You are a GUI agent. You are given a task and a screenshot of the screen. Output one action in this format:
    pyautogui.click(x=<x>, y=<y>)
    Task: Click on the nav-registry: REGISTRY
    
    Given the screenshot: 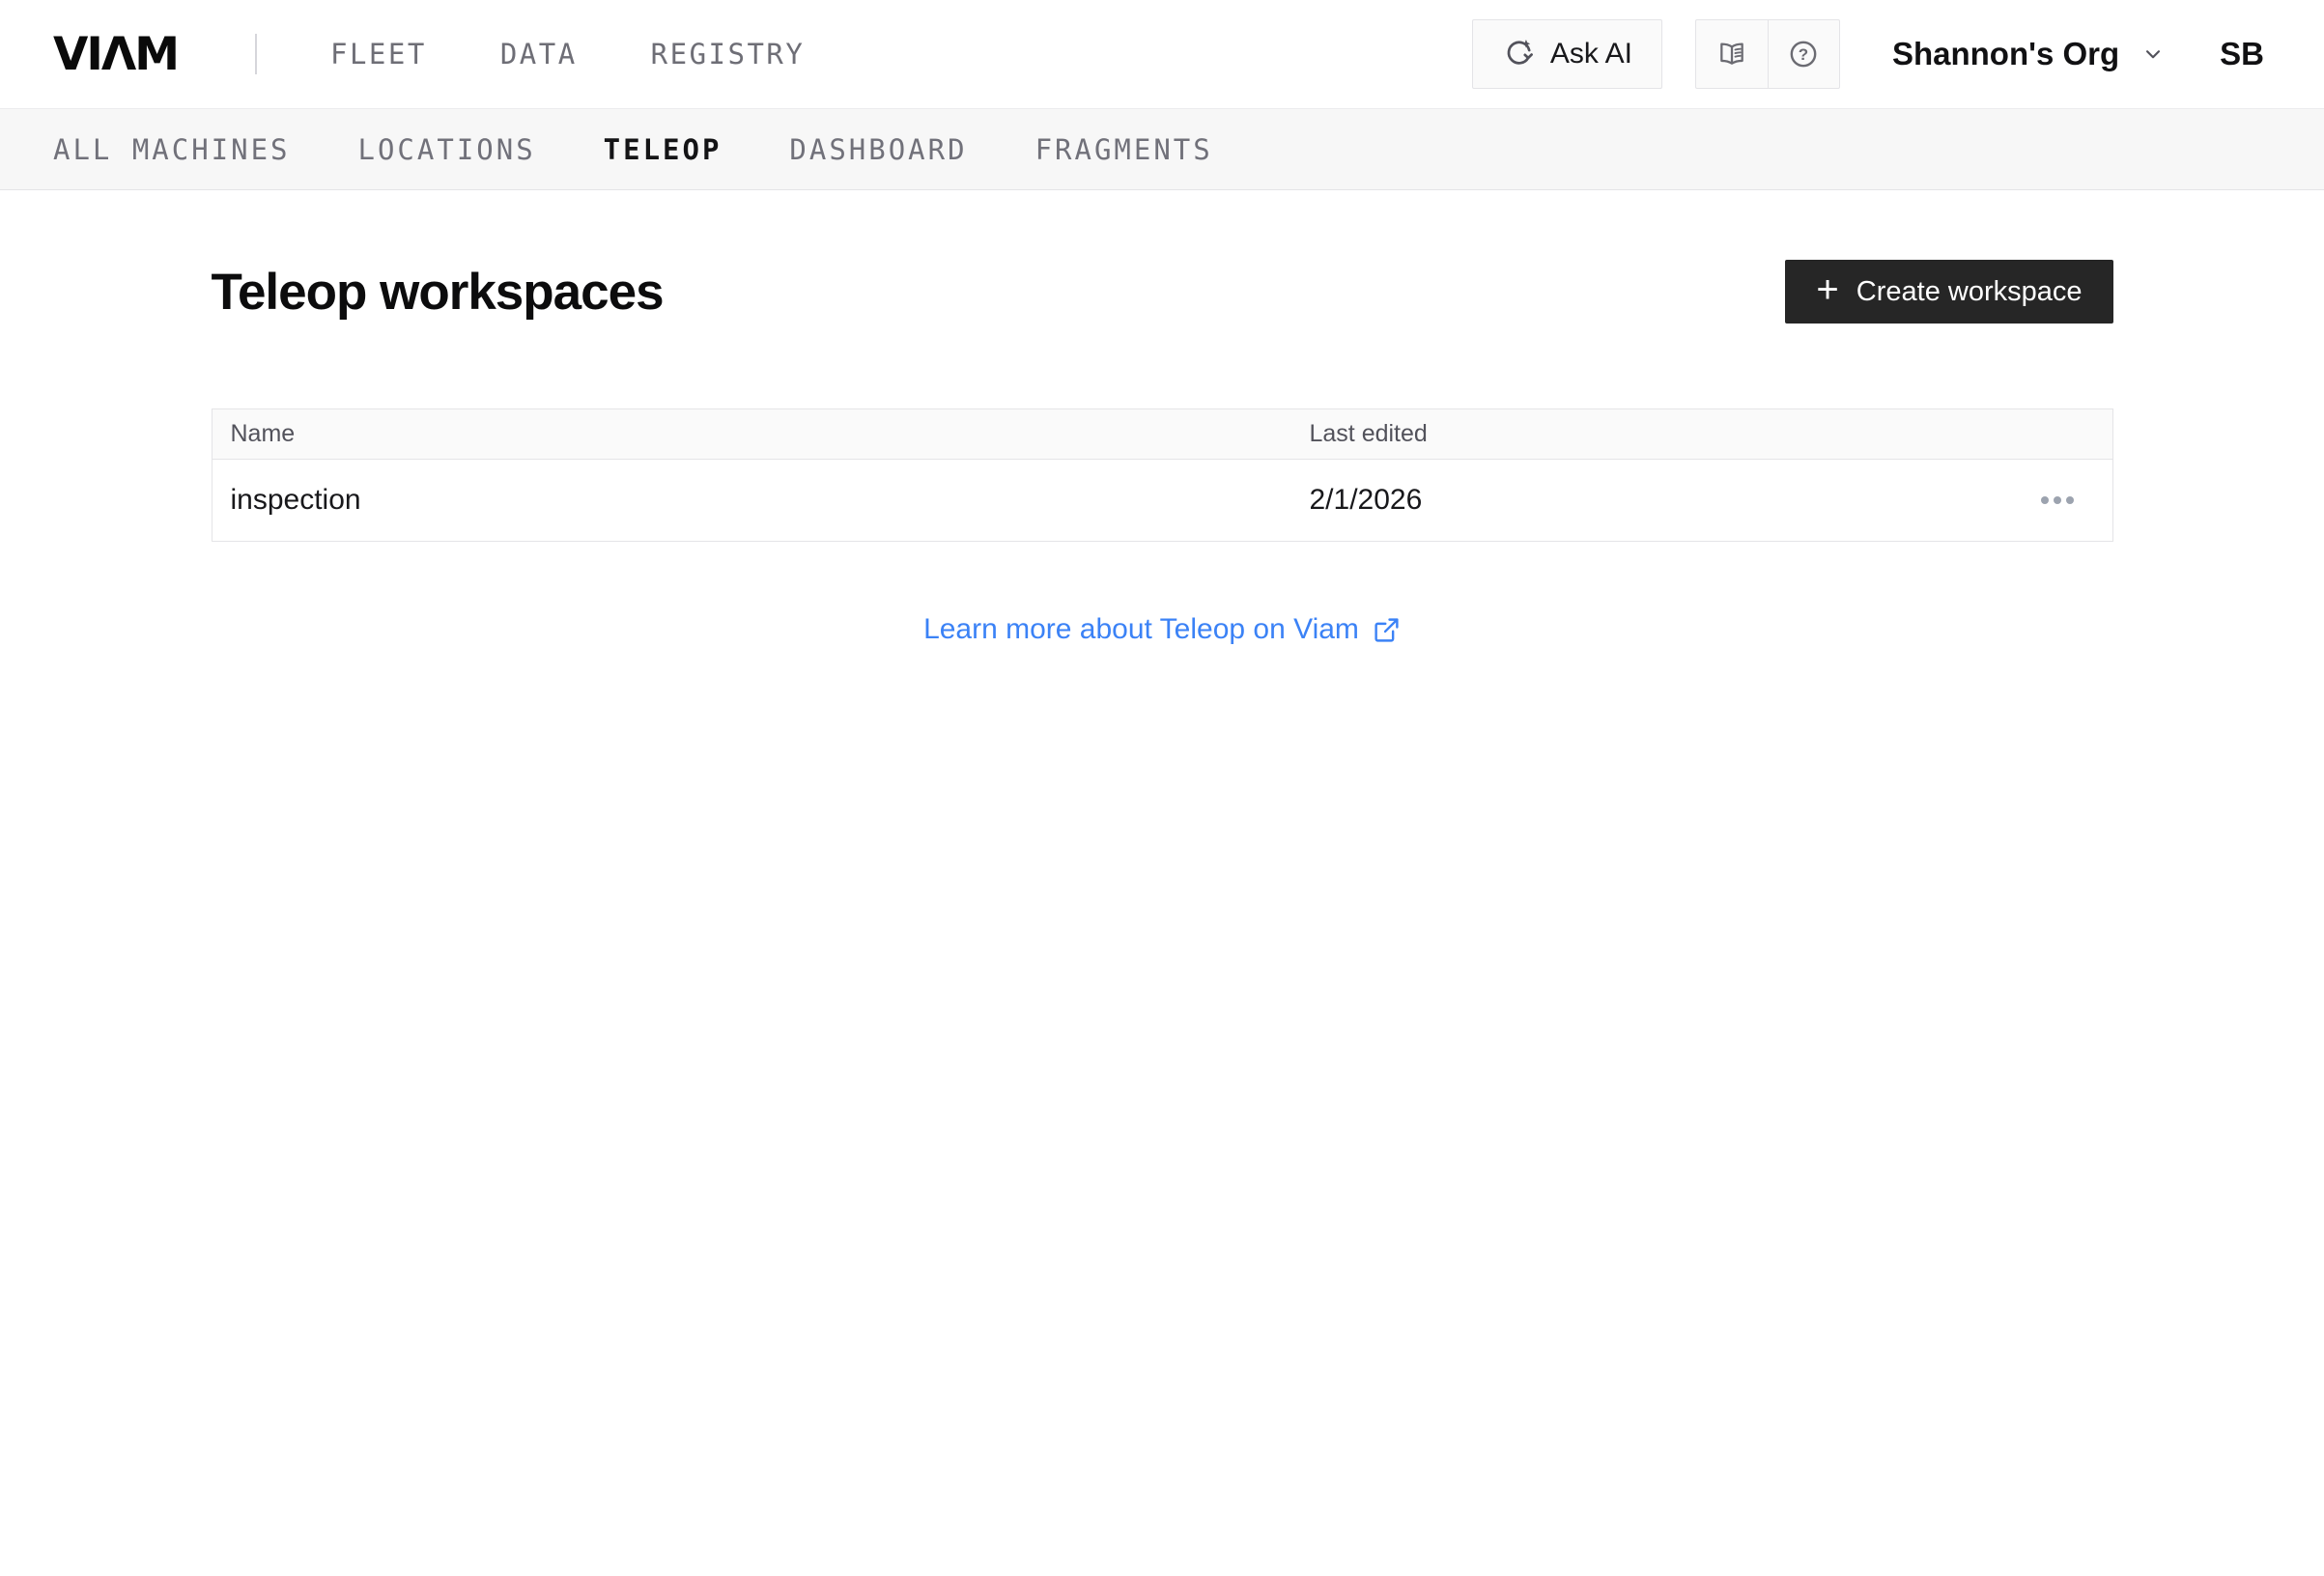 What is the action you would take?
    pyautogui.click(x=728, y=54)
    